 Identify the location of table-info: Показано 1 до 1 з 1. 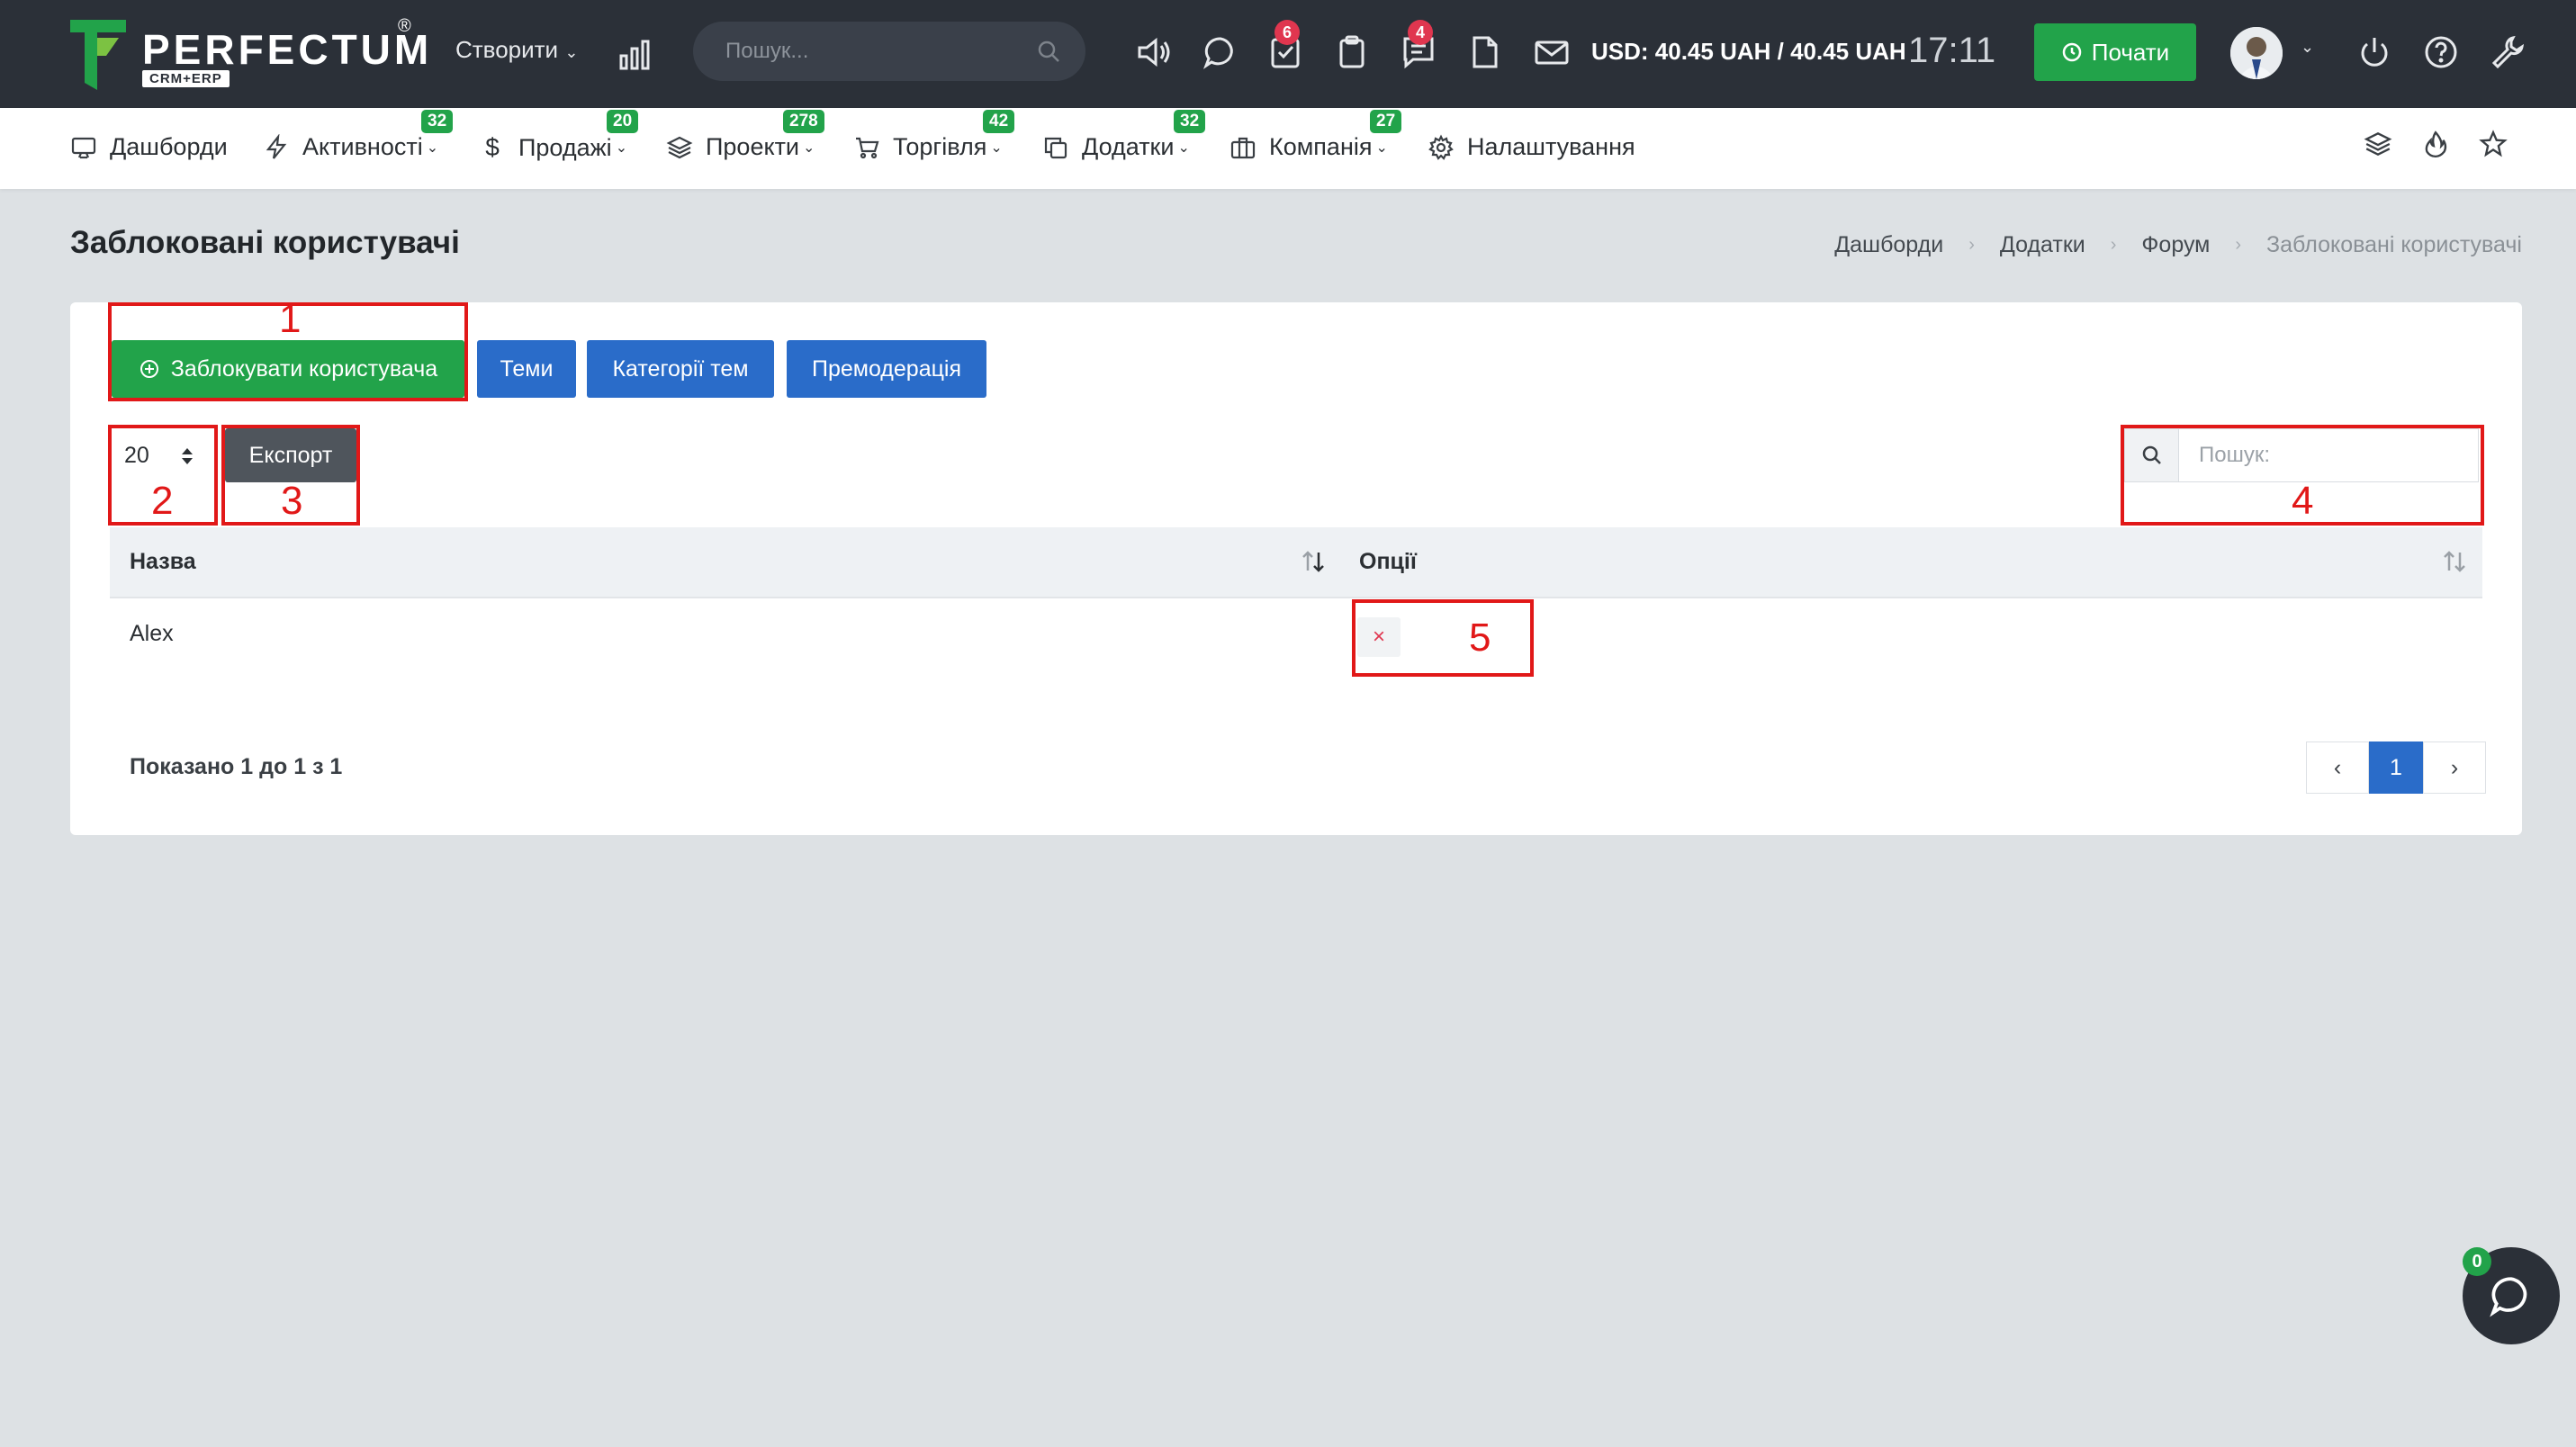
(236, 767).